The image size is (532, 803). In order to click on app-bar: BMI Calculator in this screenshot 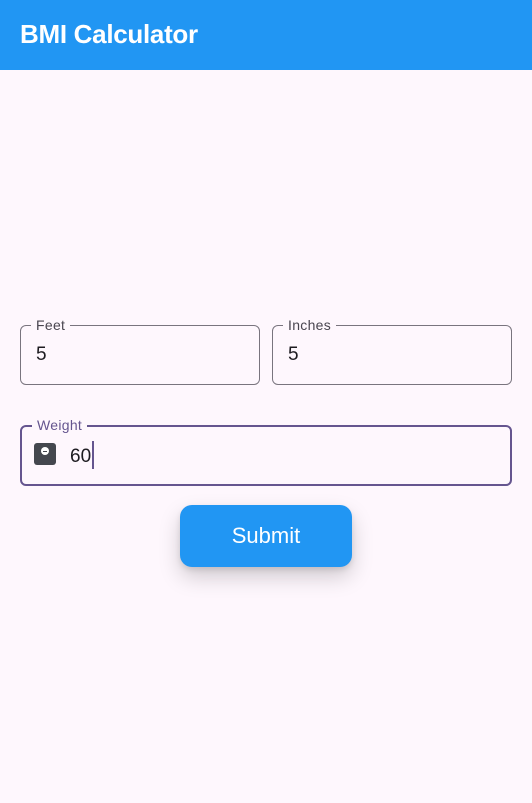, I will do `click(266, 35)`.